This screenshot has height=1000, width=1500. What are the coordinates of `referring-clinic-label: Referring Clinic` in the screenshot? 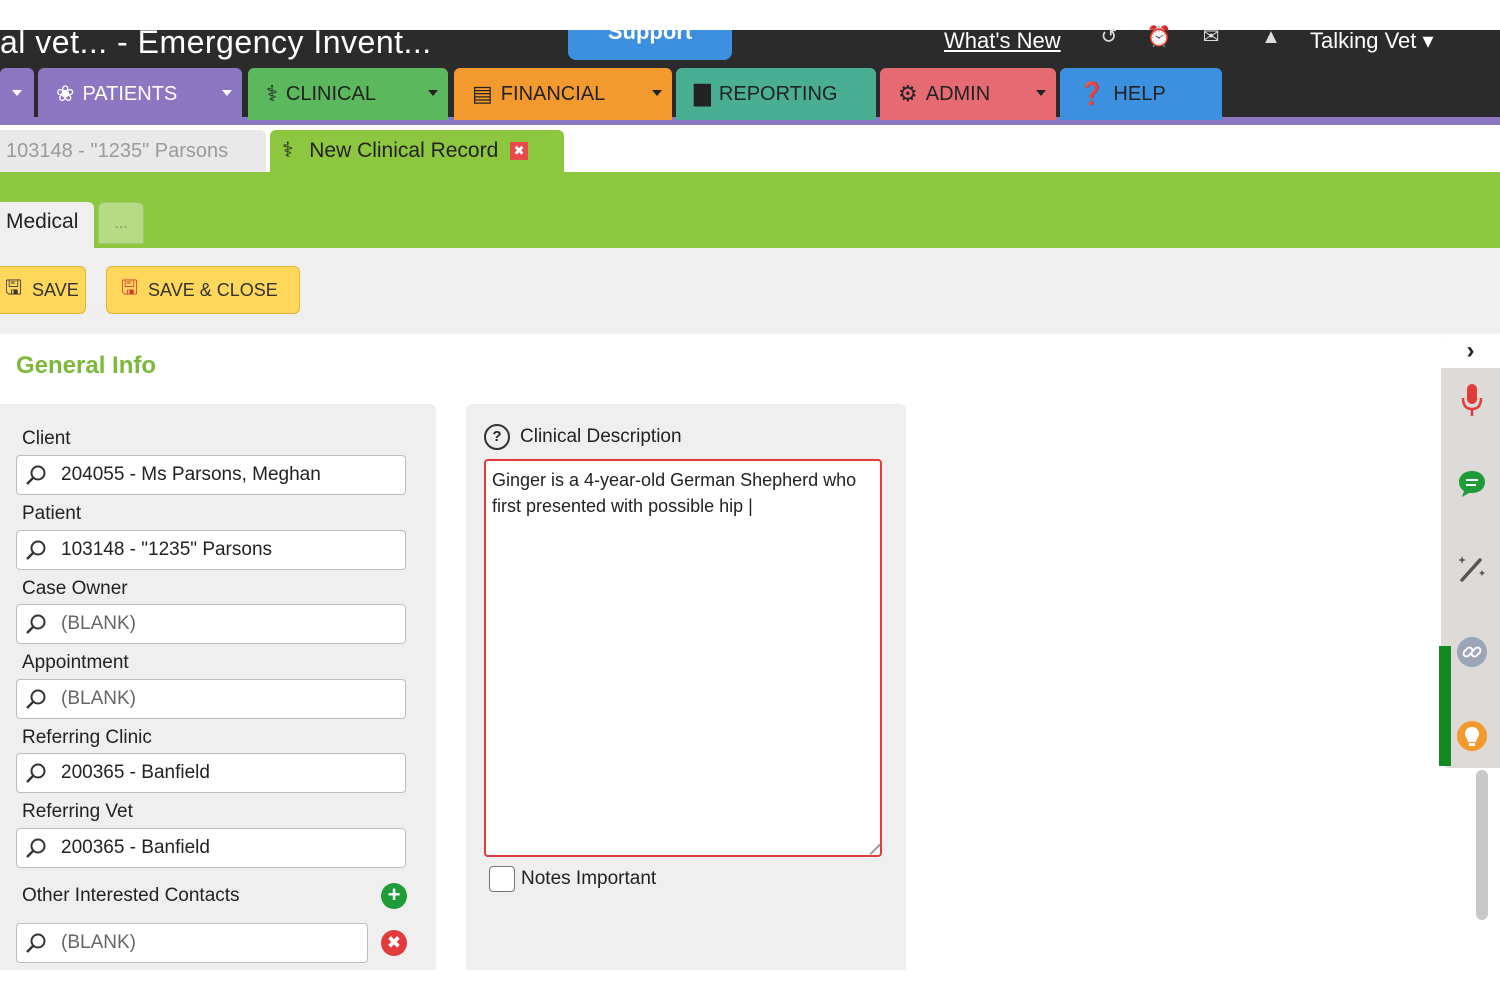 It's located at (87, 737).